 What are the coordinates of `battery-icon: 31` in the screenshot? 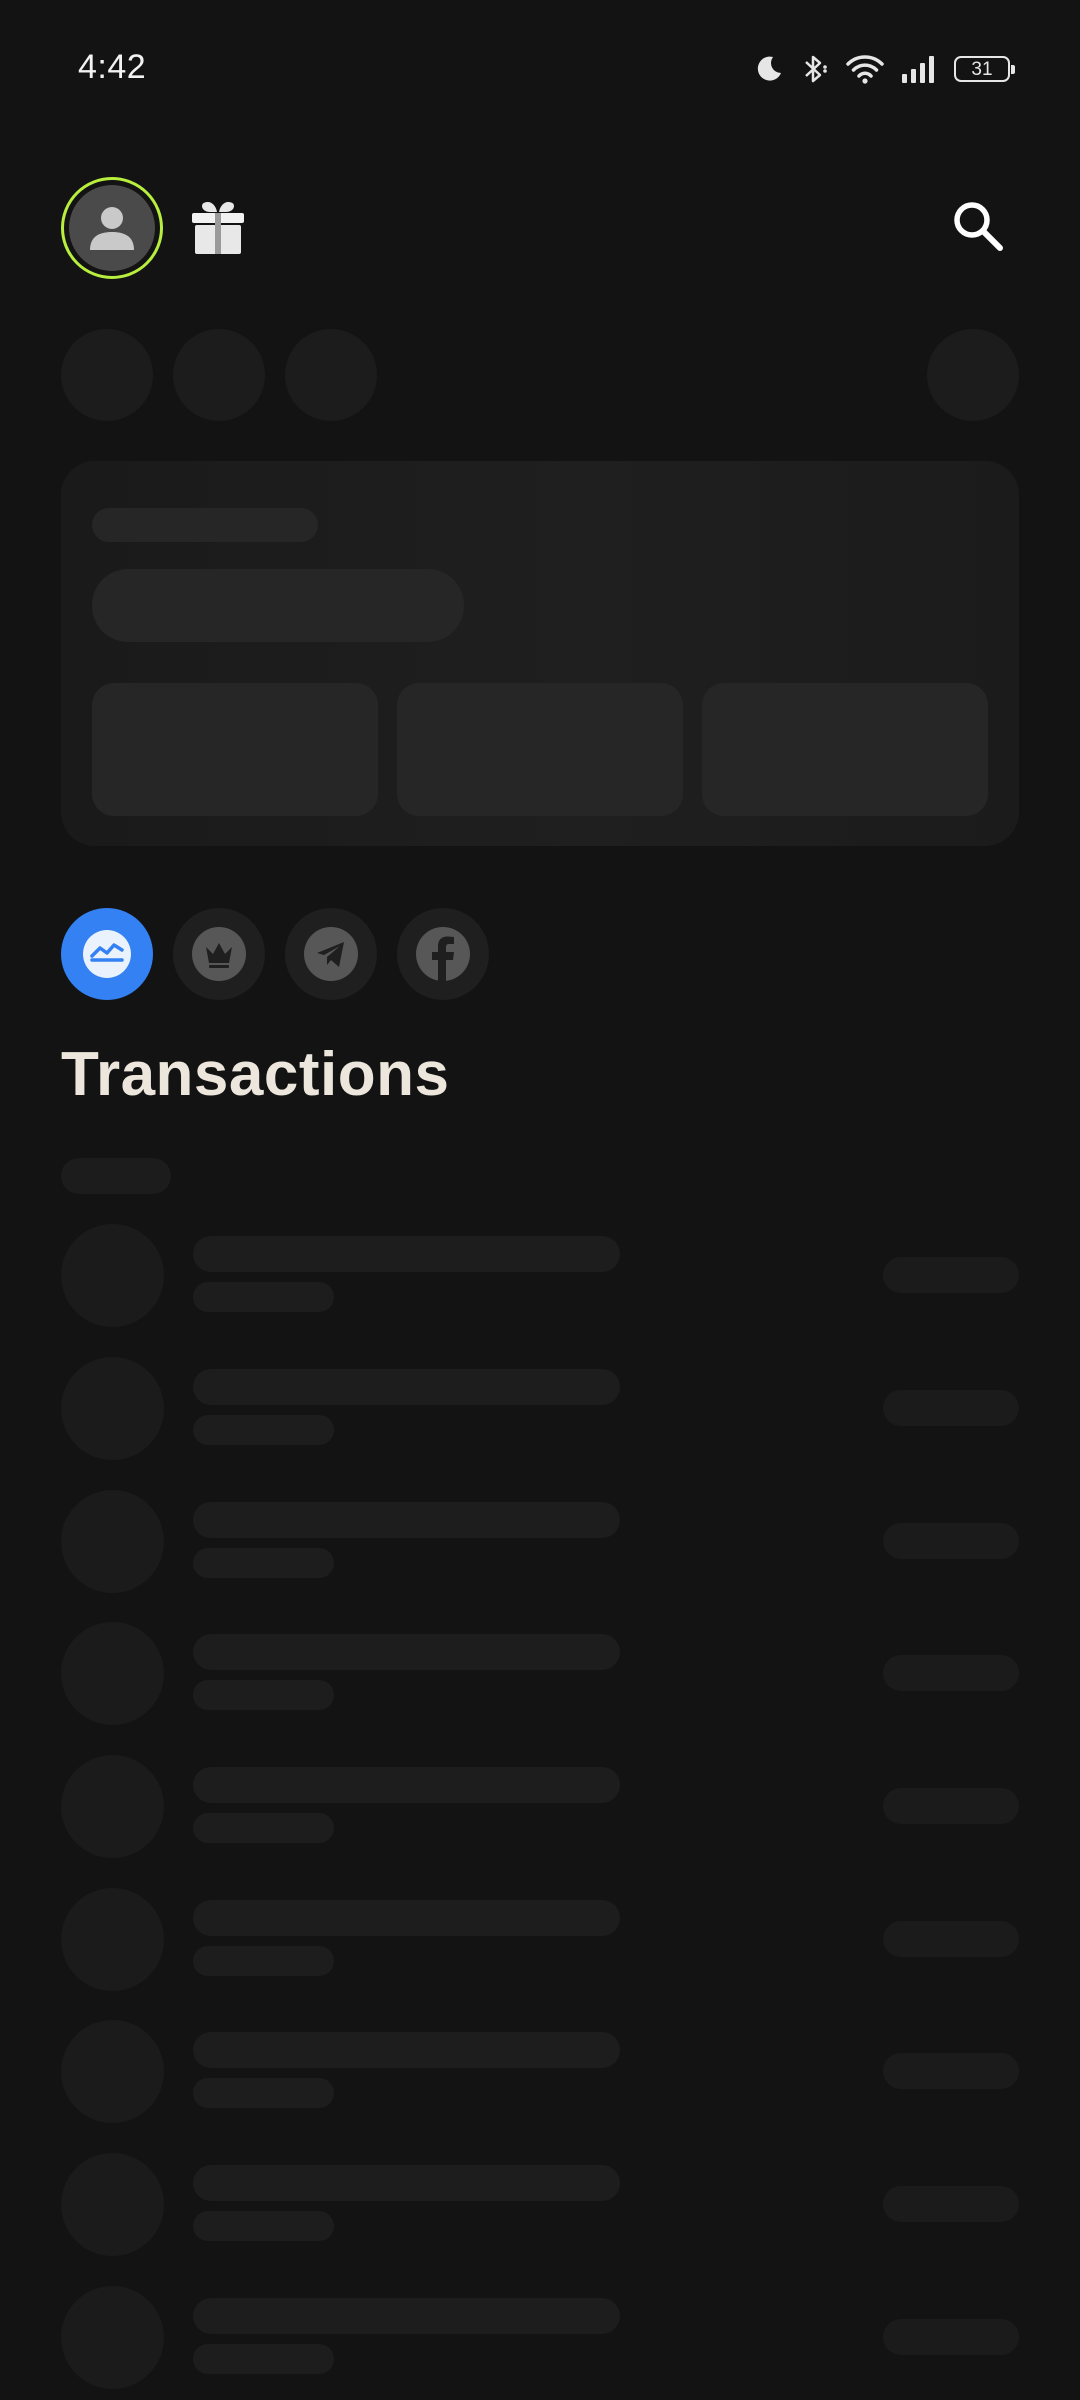 It's located at (984, 69).